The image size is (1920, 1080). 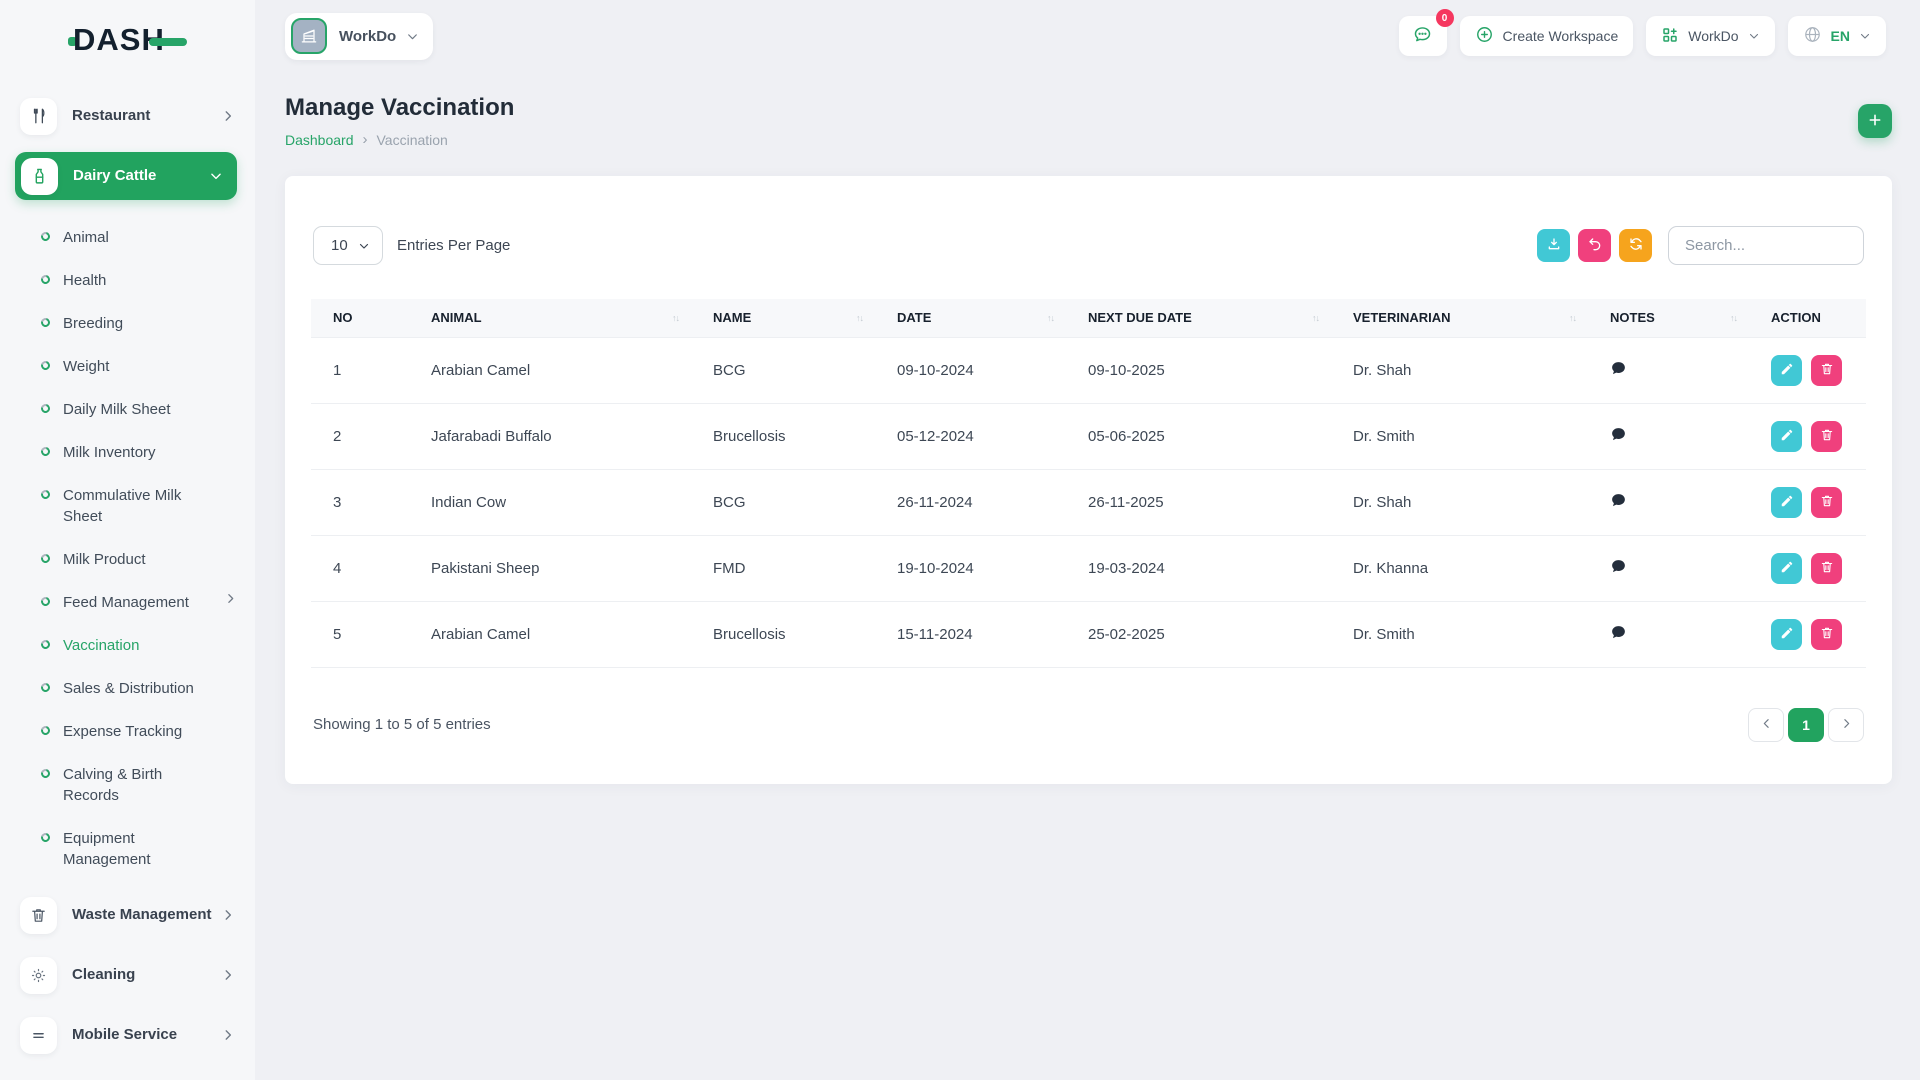 What do you see at coordinates (127, 975) in the screenshot?
I see `sidebar-item-cleaning: Cleaning` at bounding box center [127, 975].